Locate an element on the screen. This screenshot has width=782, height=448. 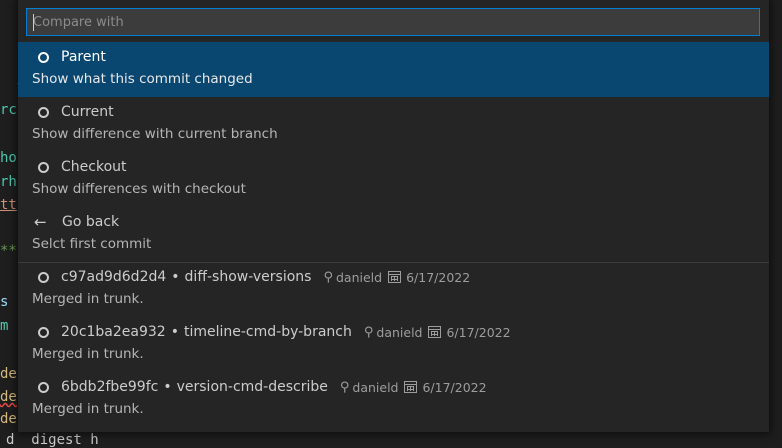
commit-branch: version-cmd-describe is located at coordinates (252, 387).